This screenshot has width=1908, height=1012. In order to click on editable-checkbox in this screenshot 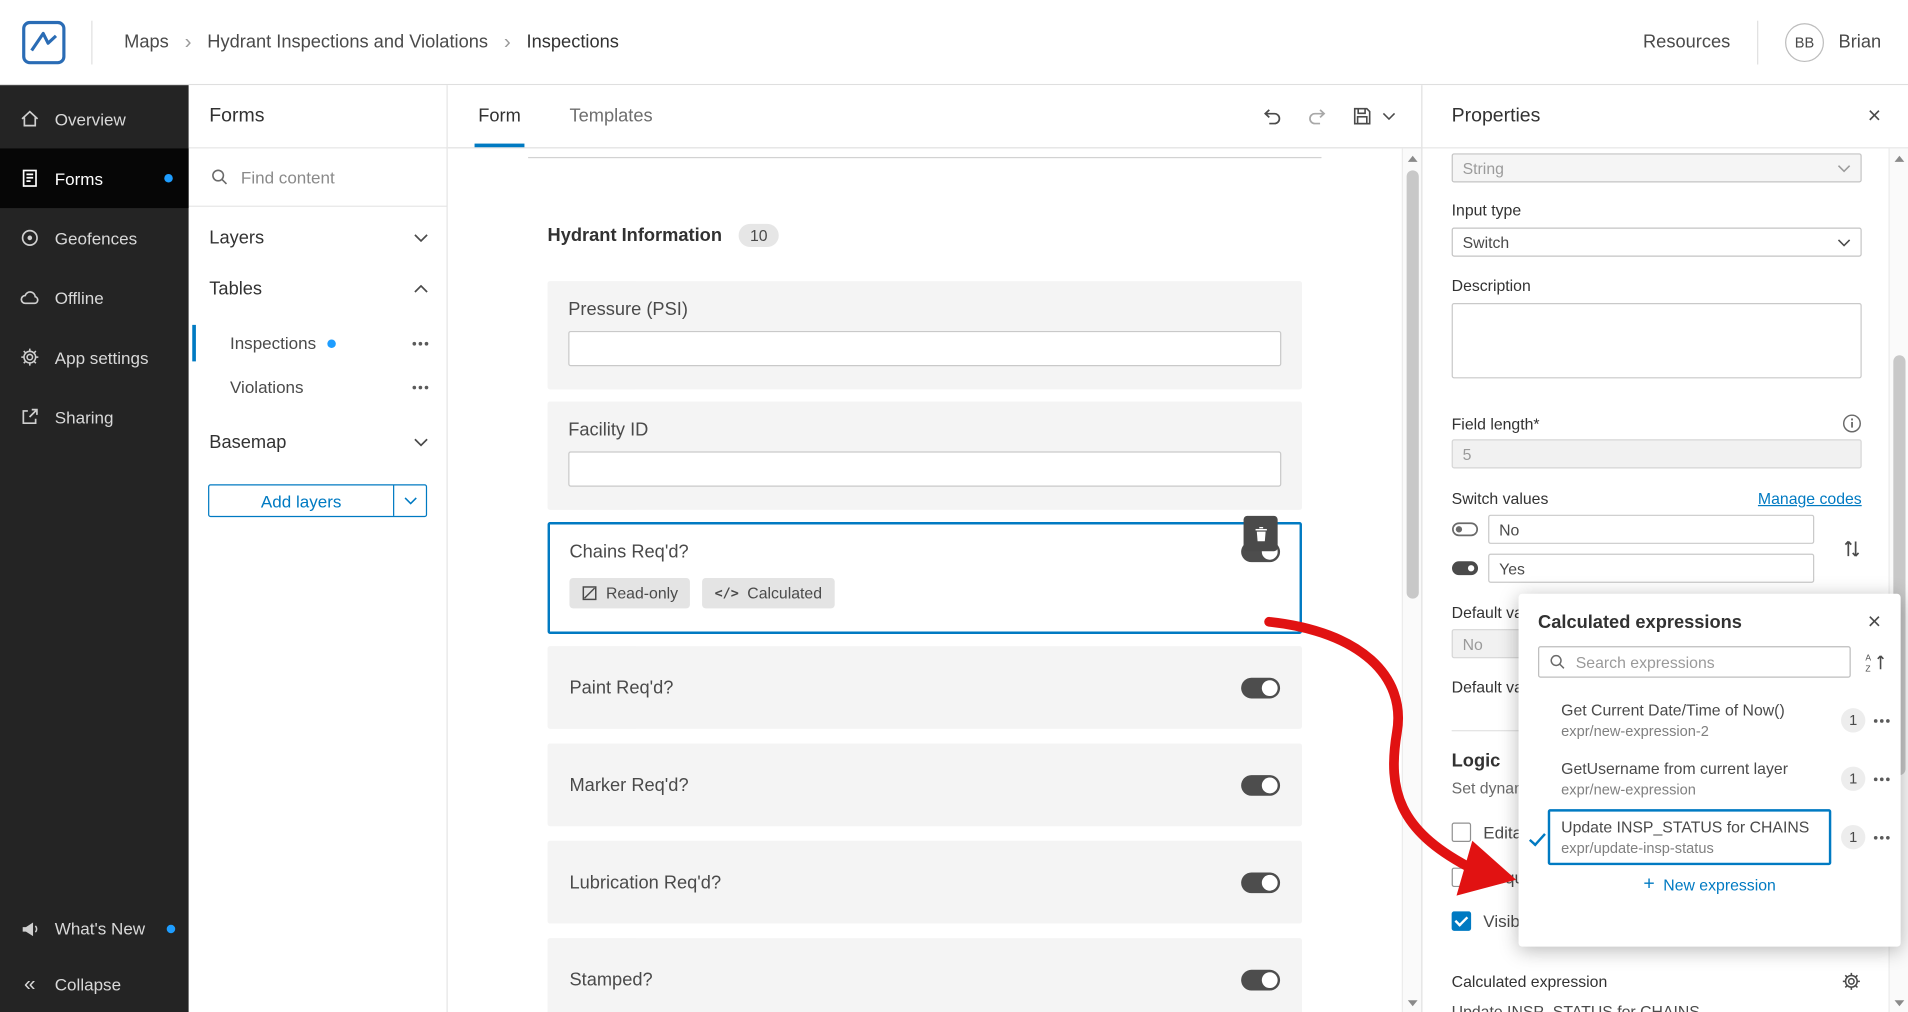, I will do `click(1461, 832)`.